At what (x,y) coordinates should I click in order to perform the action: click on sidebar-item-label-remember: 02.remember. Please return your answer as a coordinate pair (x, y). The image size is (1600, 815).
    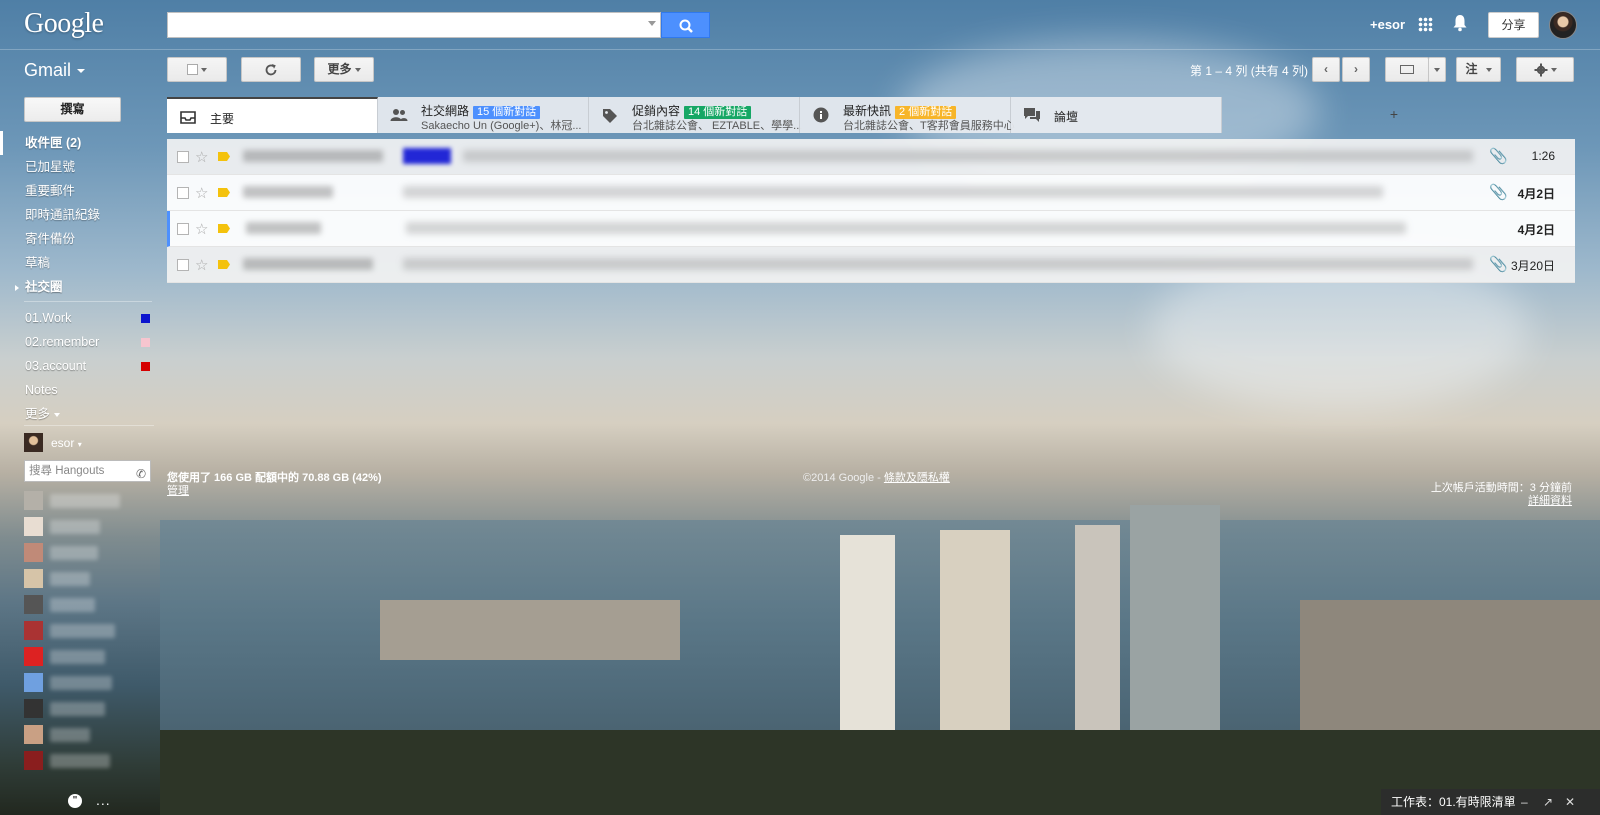
    Looking at the image, I should click on (80, 342).